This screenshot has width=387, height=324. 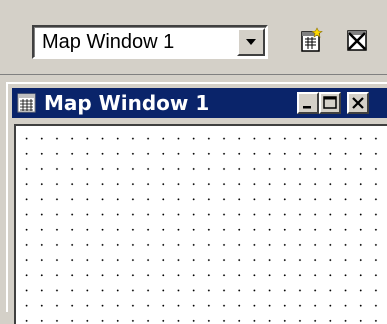 What do you see at coordinates (311, 40) in the screenshot?
I see `new-map-window-icon` at bounding box center [311, 40].